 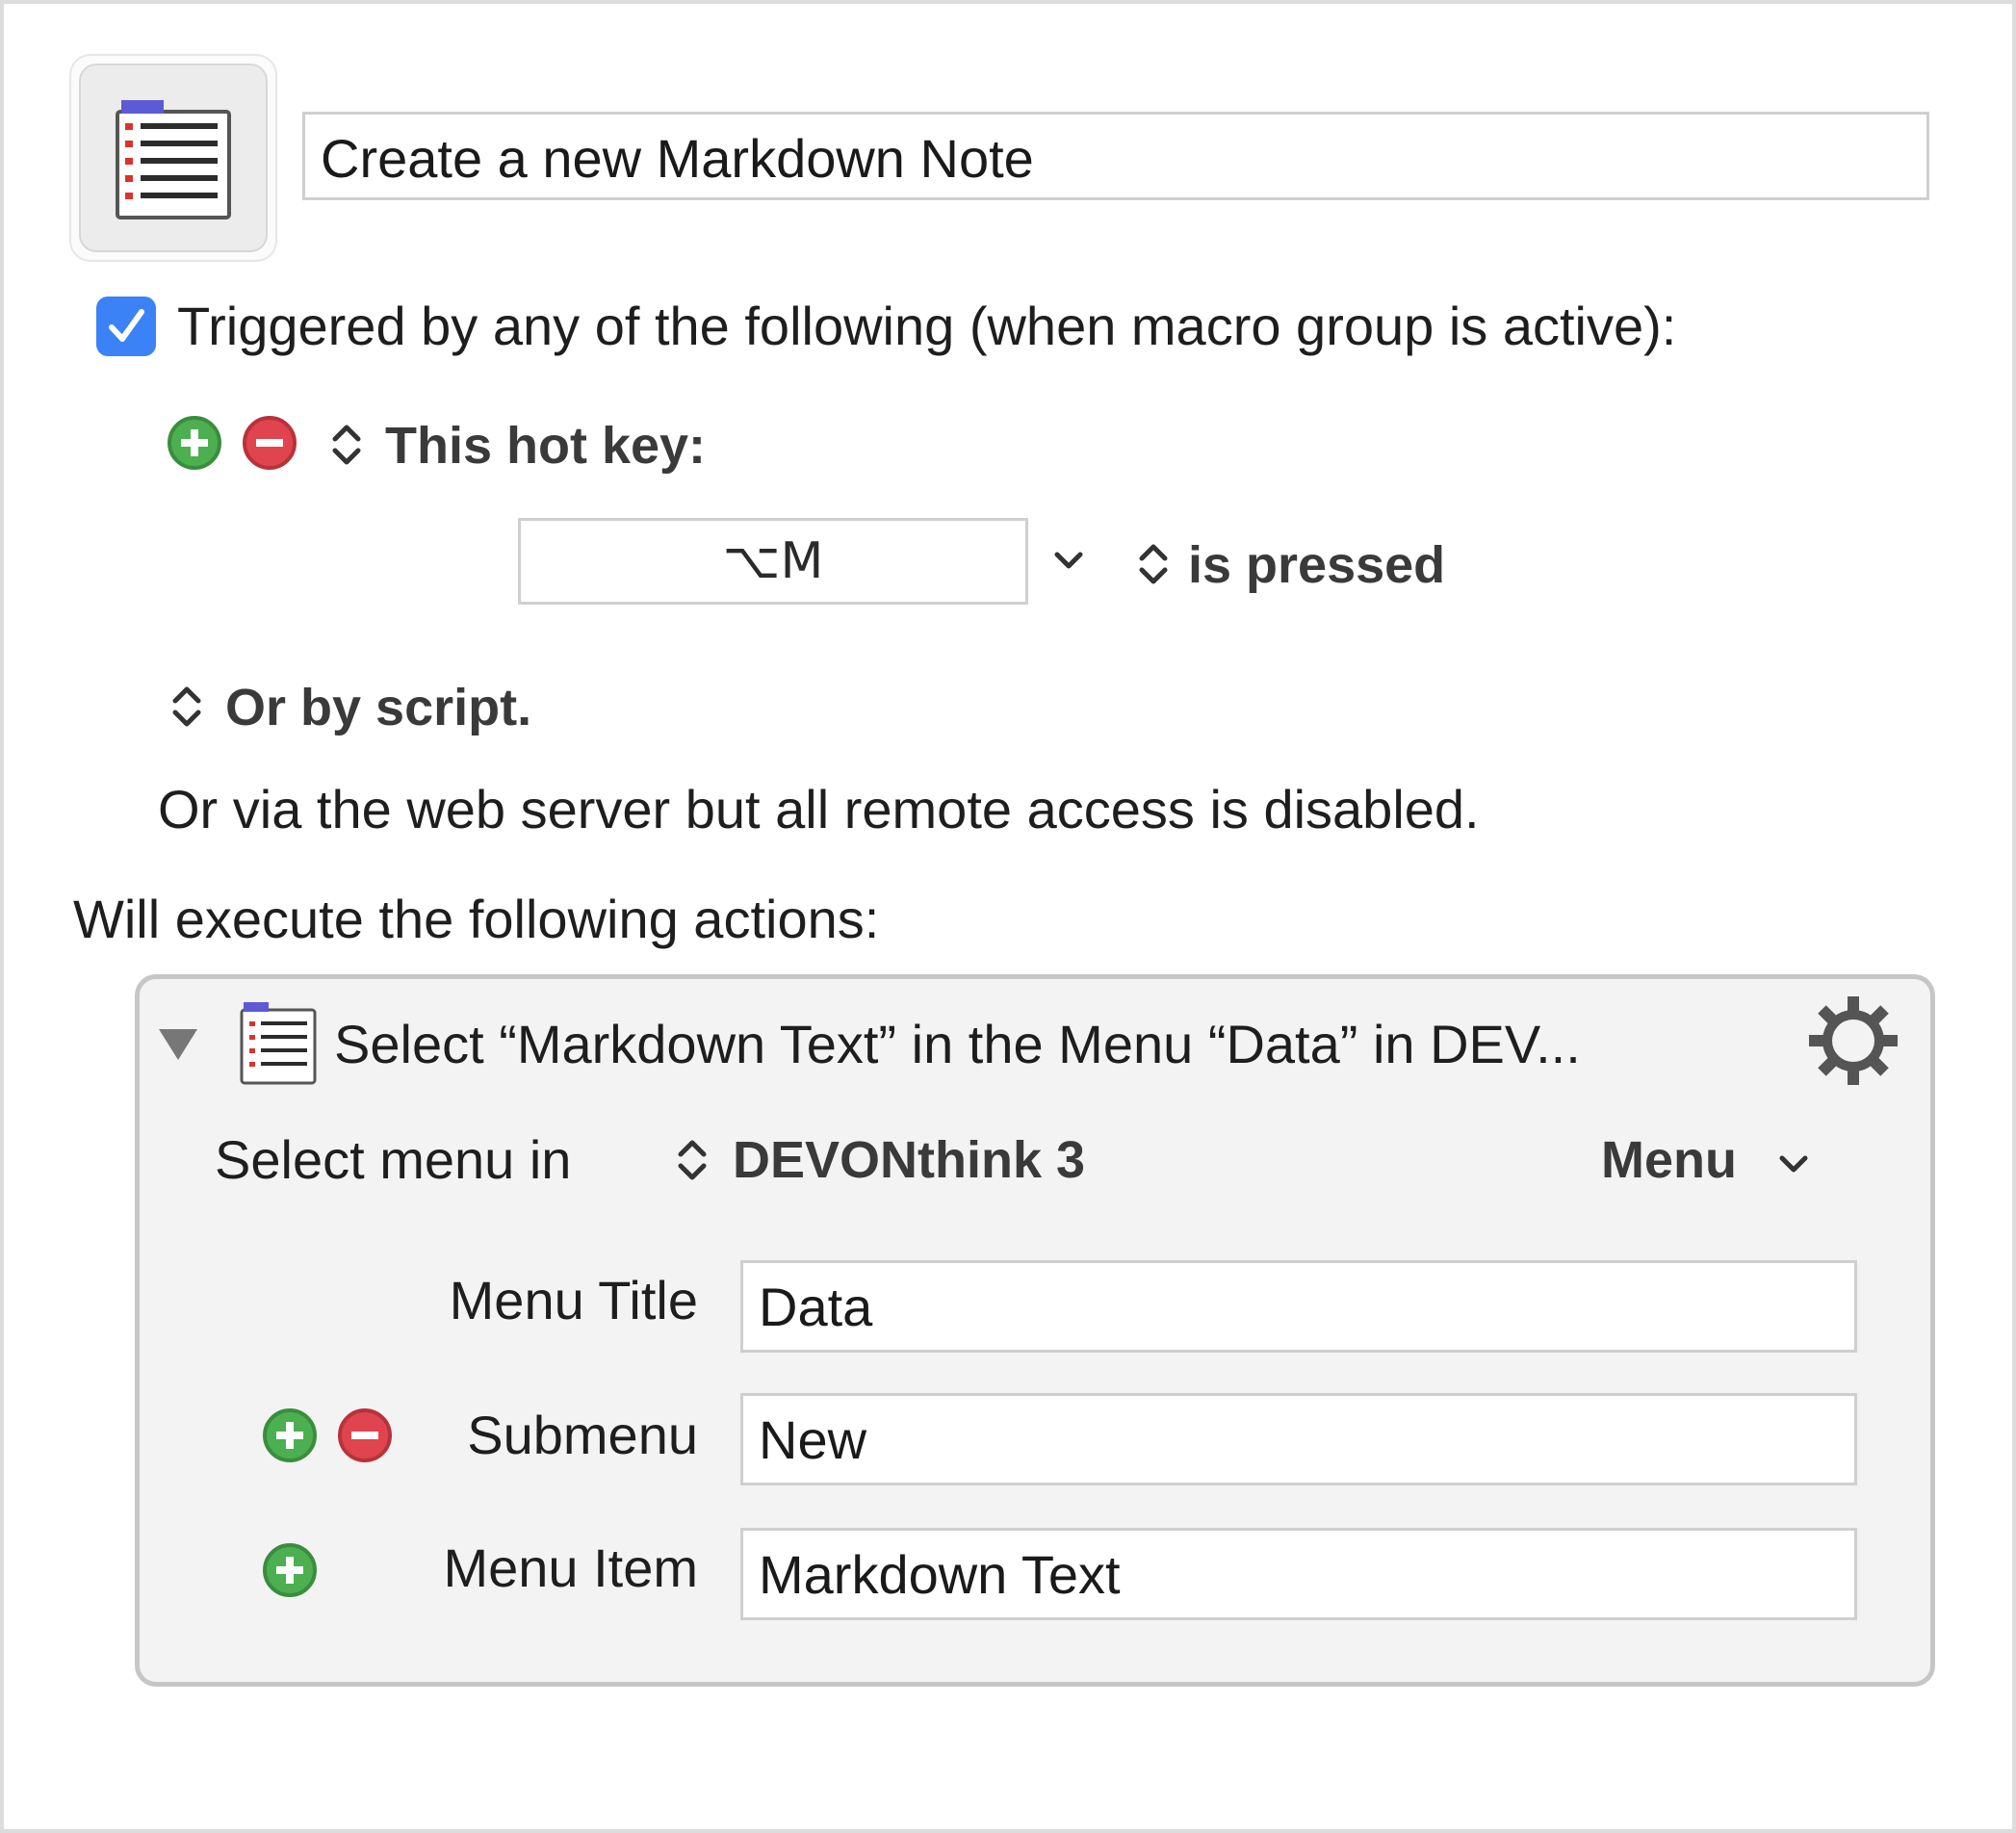 I want to click on remove-trigger-button, so click(x=270, y=443).